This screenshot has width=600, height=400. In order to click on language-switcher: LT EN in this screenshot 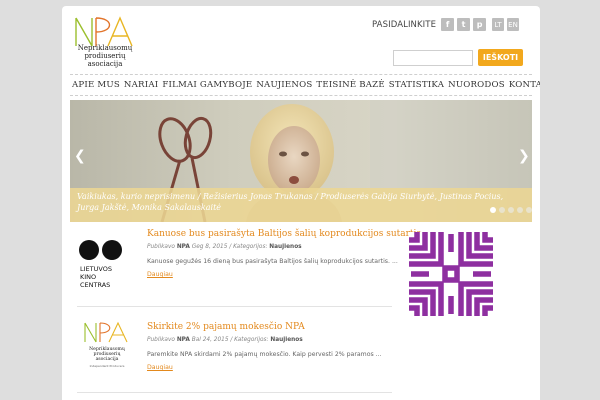, I will do `click(505, 24)`.